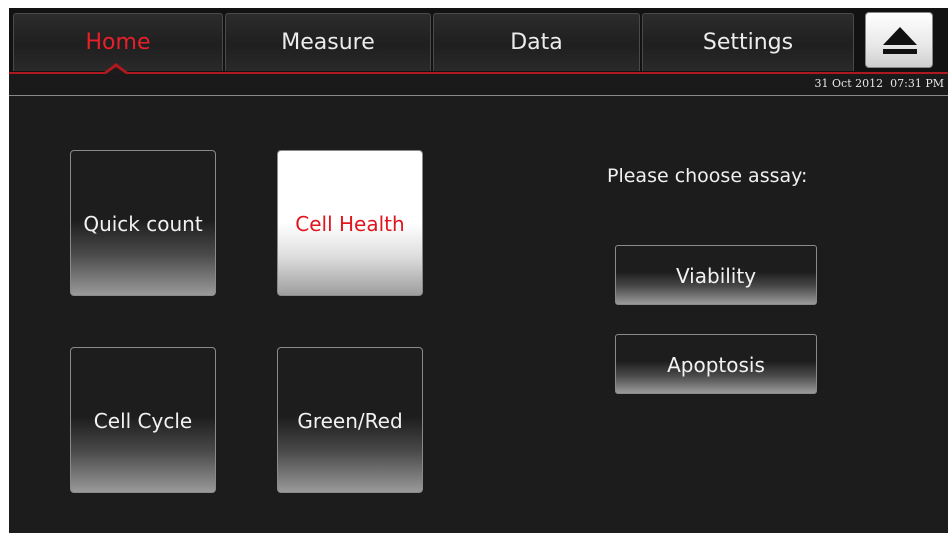 The image size is (948, 533). I want to click on tab-measure: Measure, so click(328, 42).